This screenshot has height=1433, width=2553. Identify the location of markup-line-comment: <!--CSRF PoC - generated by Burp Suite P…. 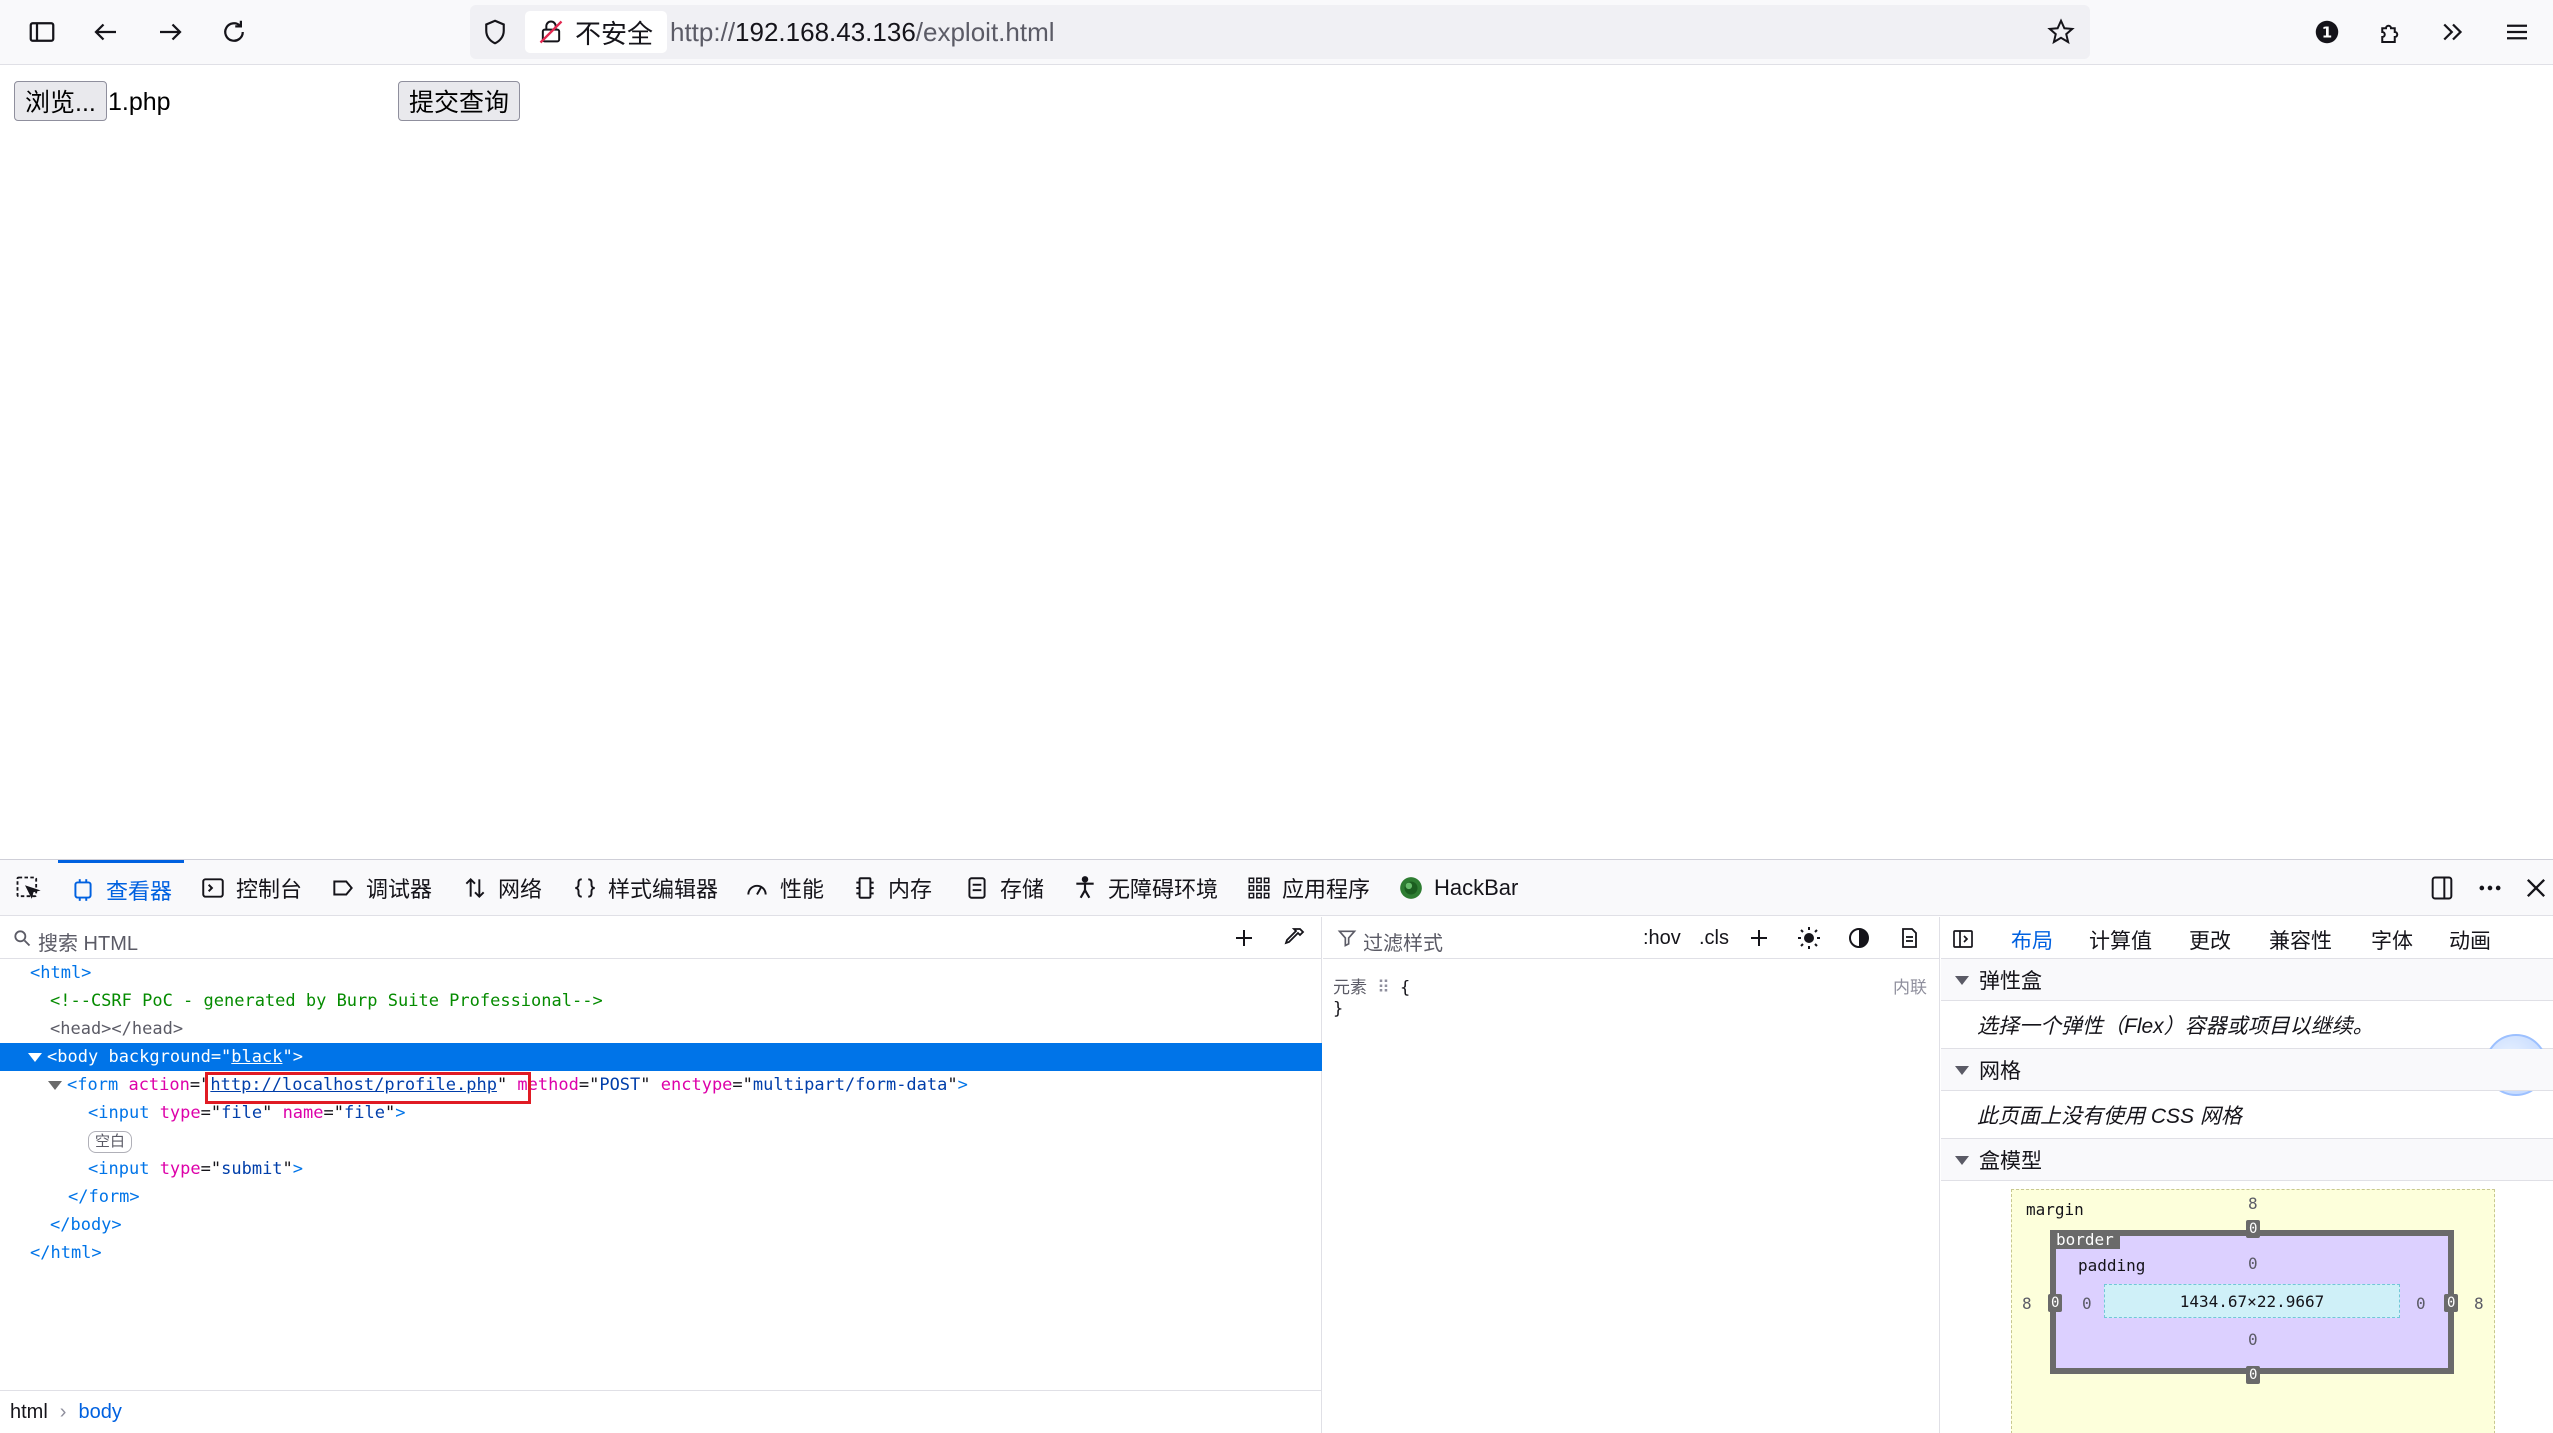
(661, 1001).